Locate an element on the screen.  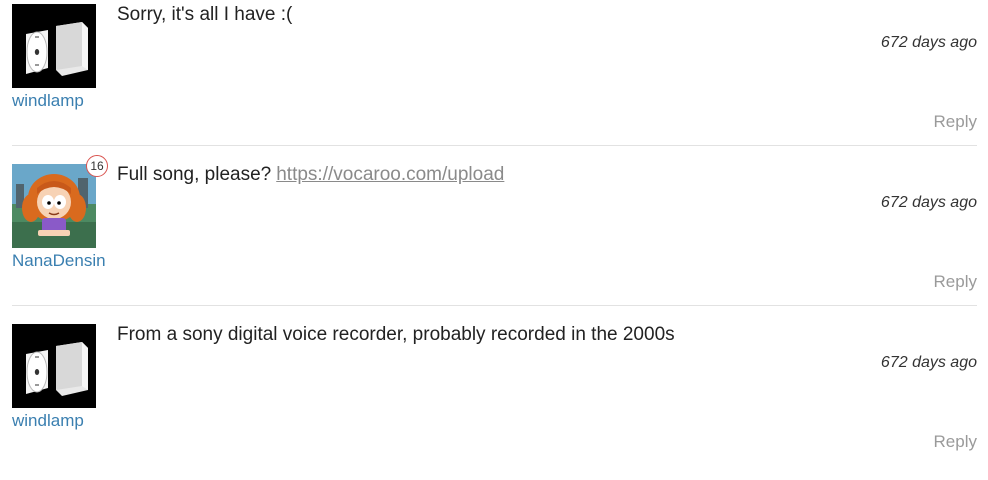
comment-body: Sorry, it's all I have :( is located at coordinates (205, 14).